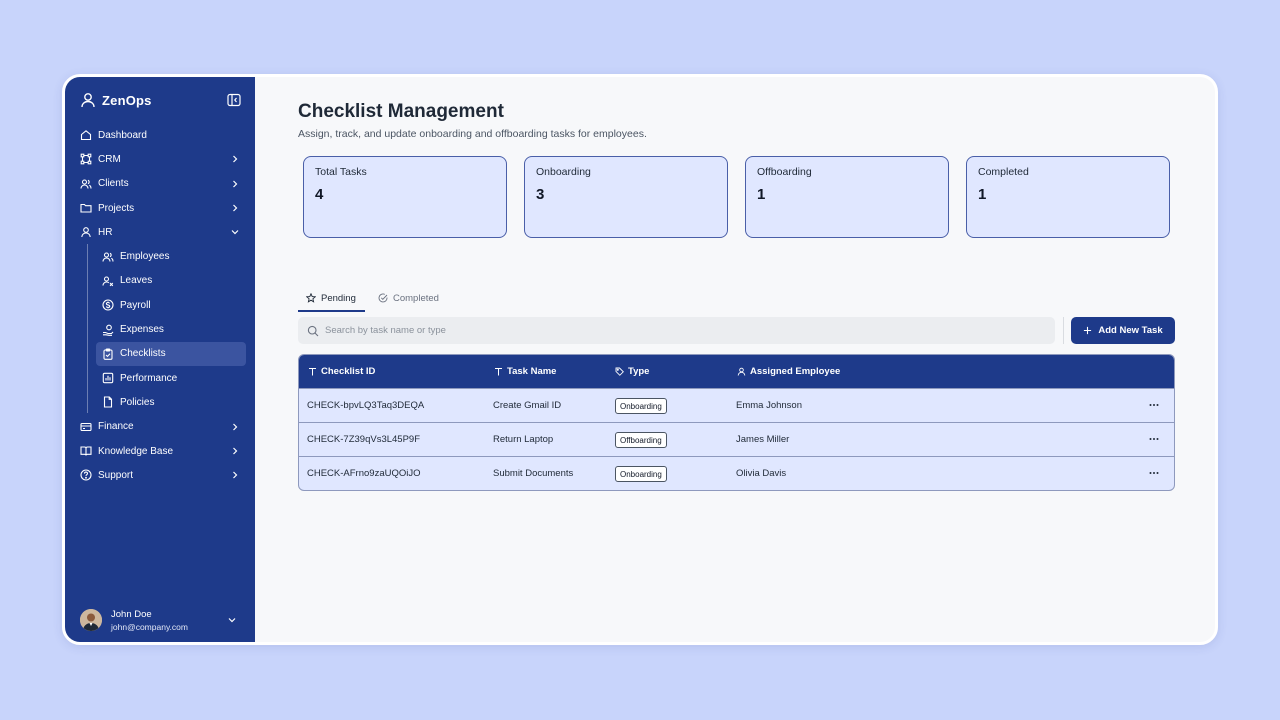 The width and height of the screenshot is (1280, 720). I want to click on stat-card-onboarding: Onboarding 3, so click(626, 197).